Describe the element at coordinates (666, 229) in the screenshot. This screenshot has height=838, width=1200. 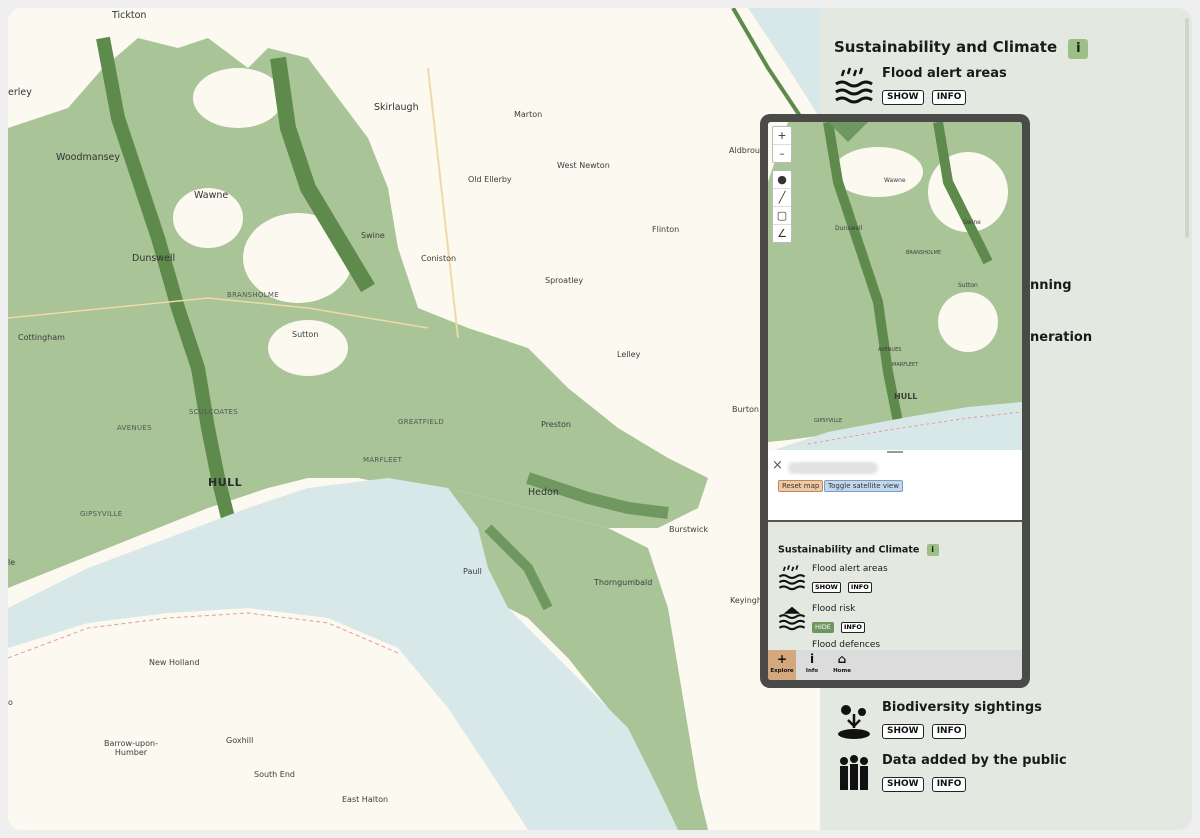
I see `place-label: Flinton` at that location.